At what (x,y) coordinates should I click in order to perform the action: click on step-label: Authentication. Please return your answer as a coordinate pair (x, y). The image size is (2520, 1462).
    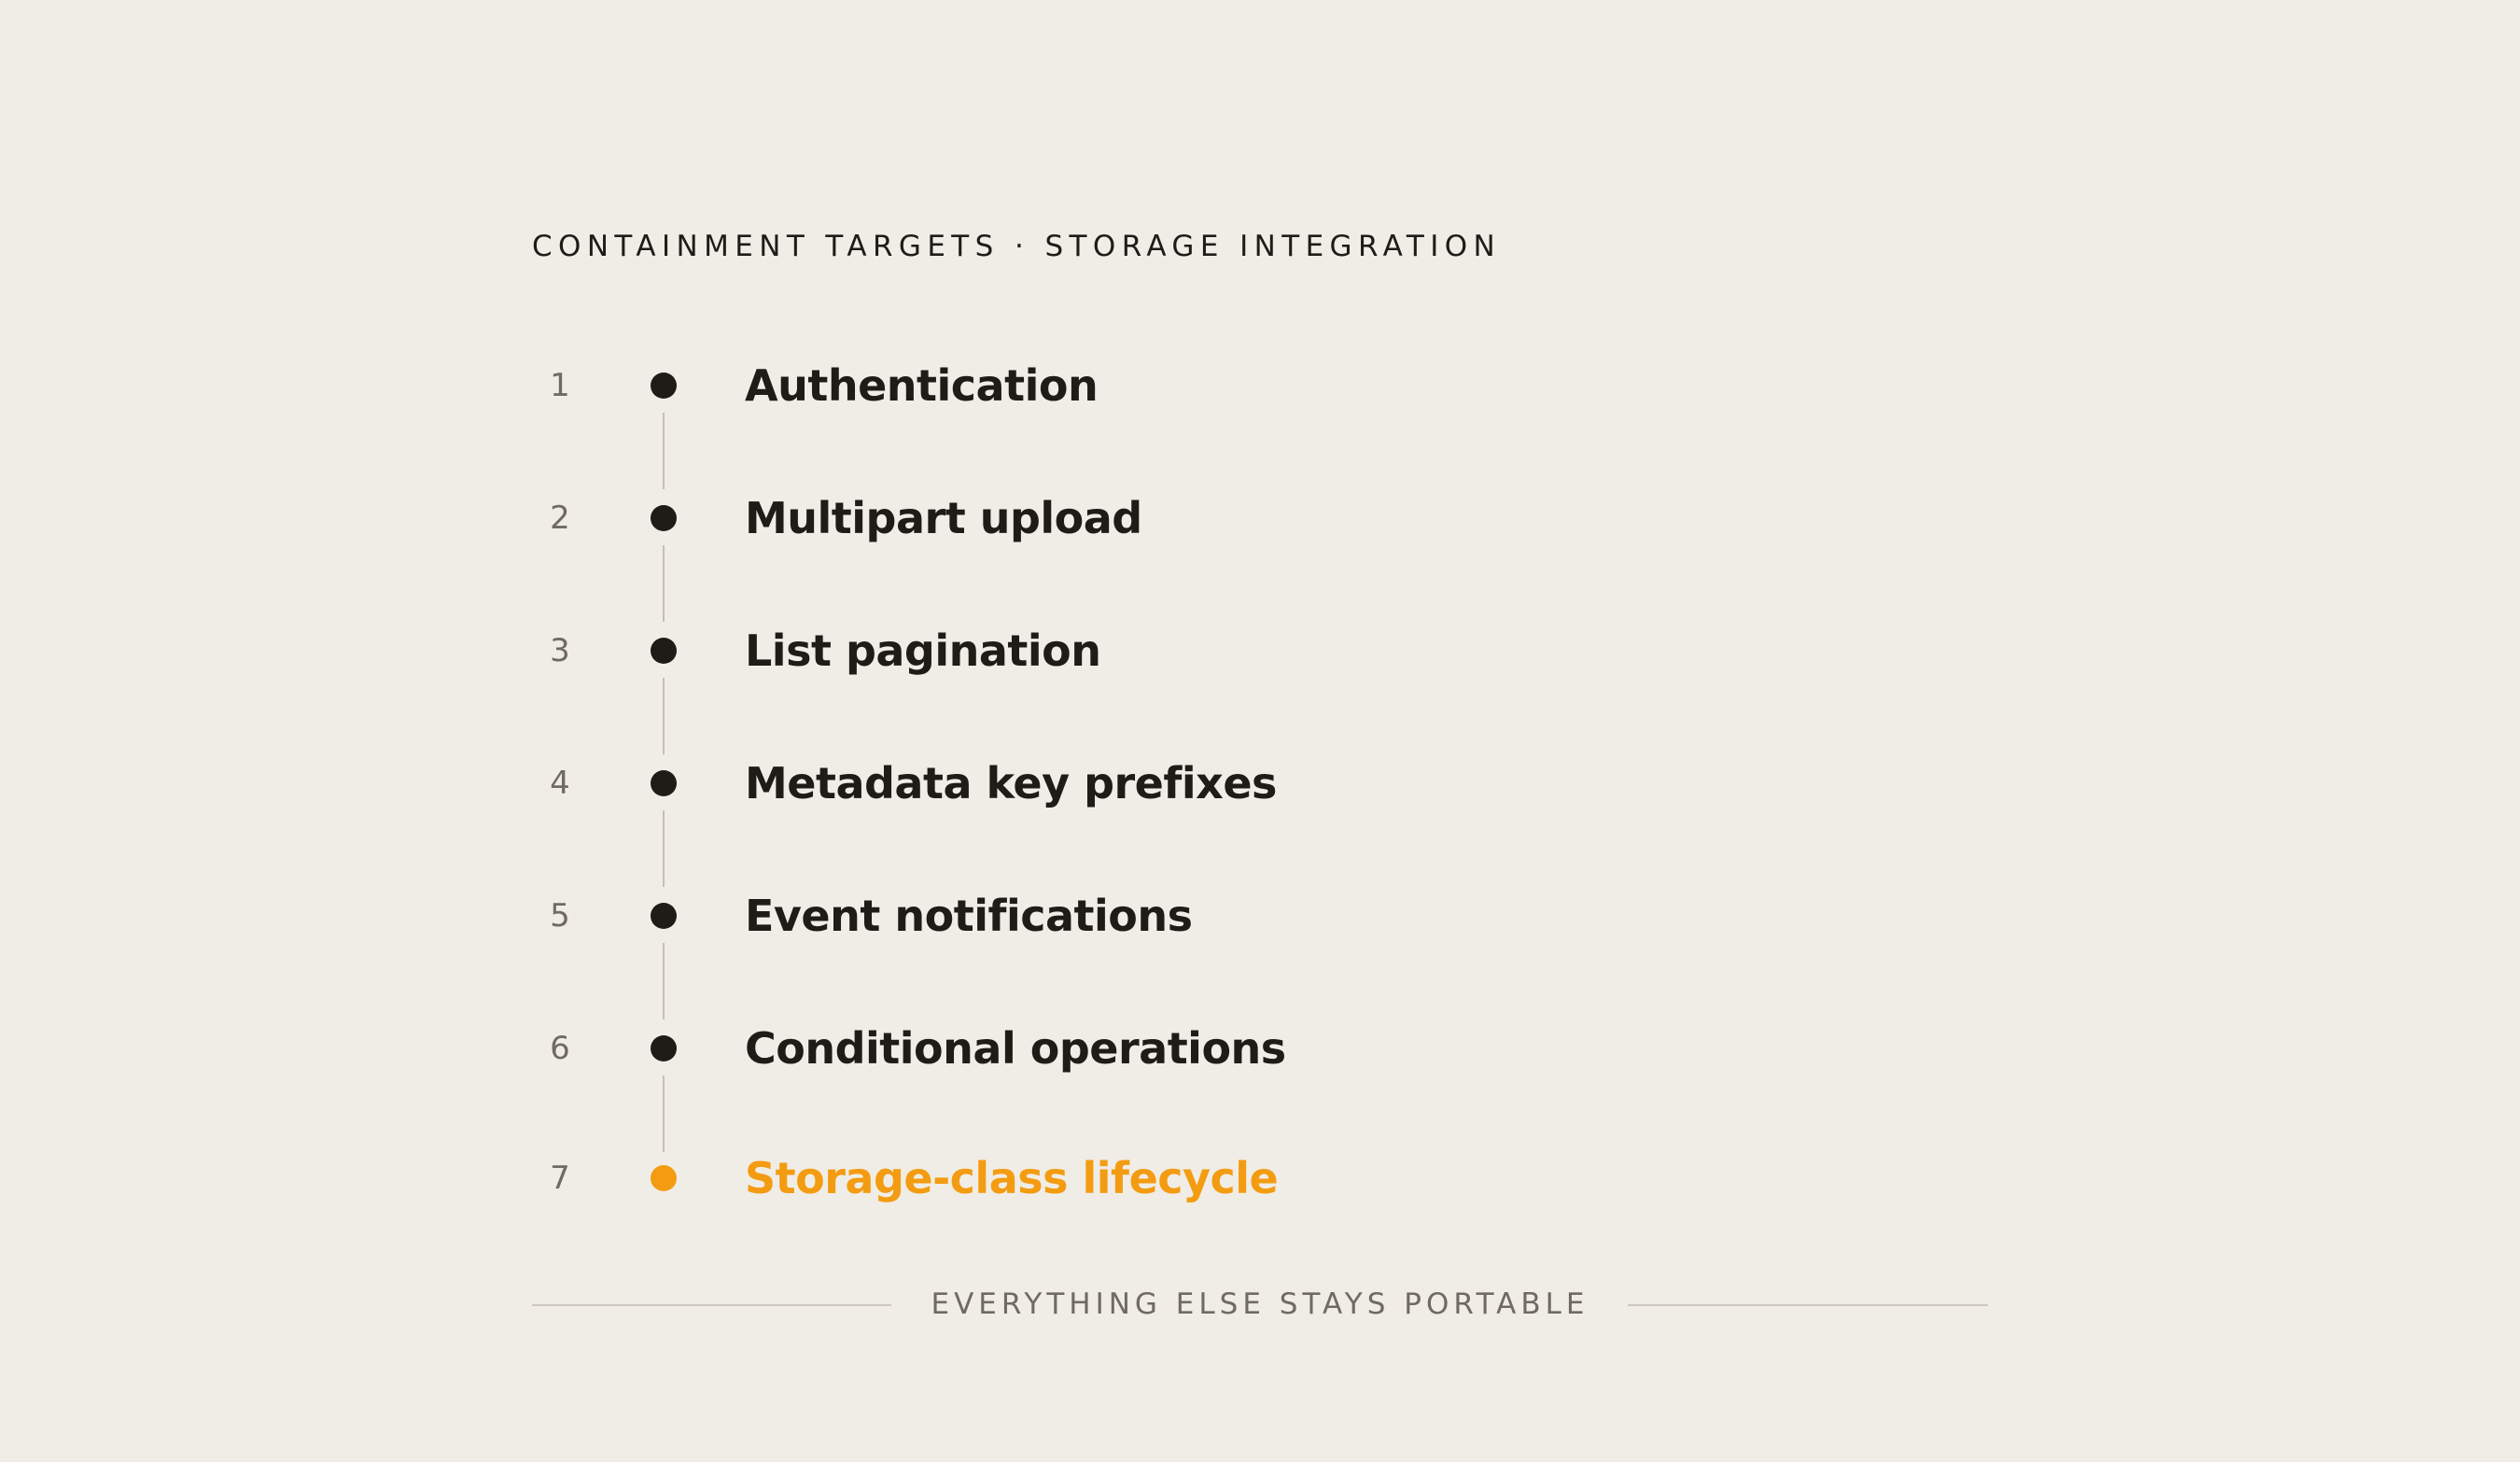
    Looking at the image, I should click on (922, 385).